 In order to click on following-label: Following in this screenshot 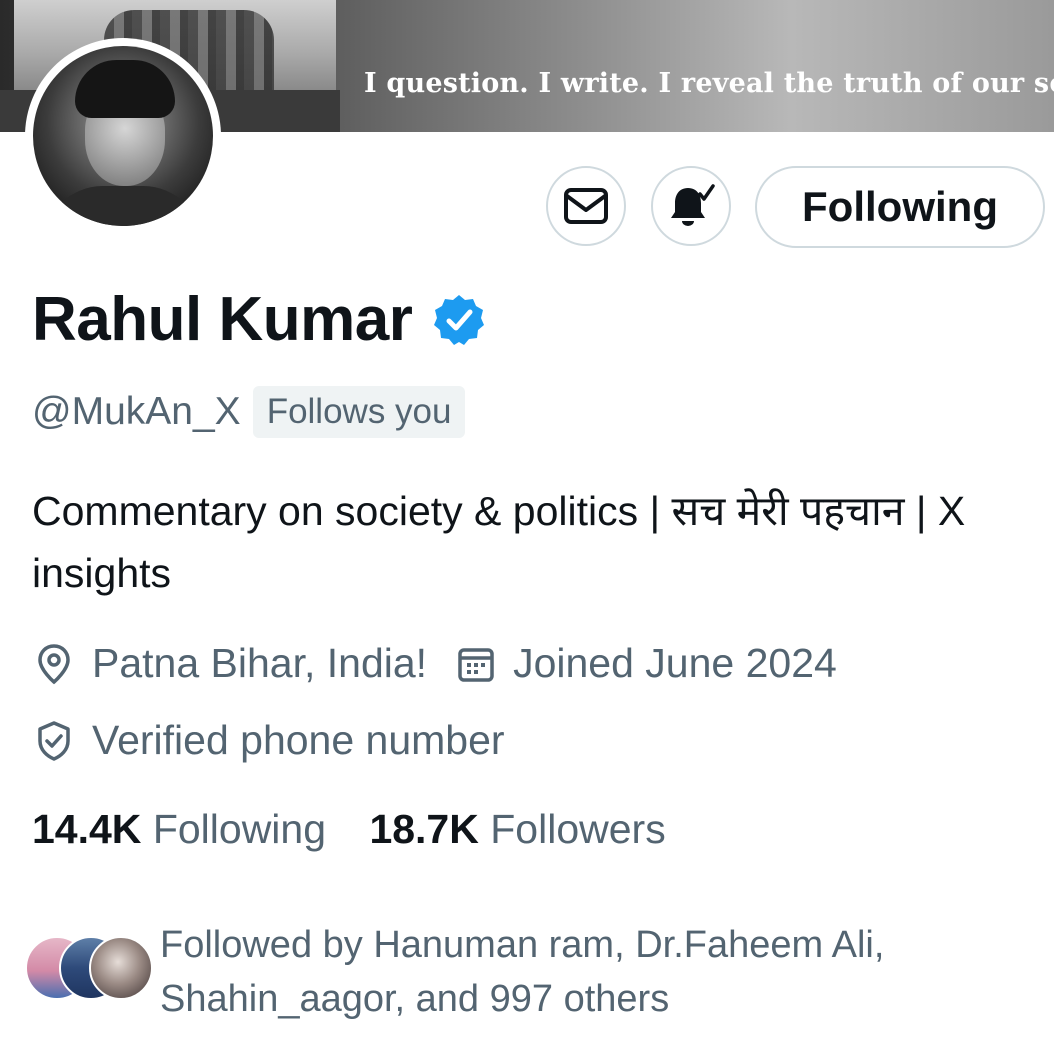, I will do `click(239, 829)`.